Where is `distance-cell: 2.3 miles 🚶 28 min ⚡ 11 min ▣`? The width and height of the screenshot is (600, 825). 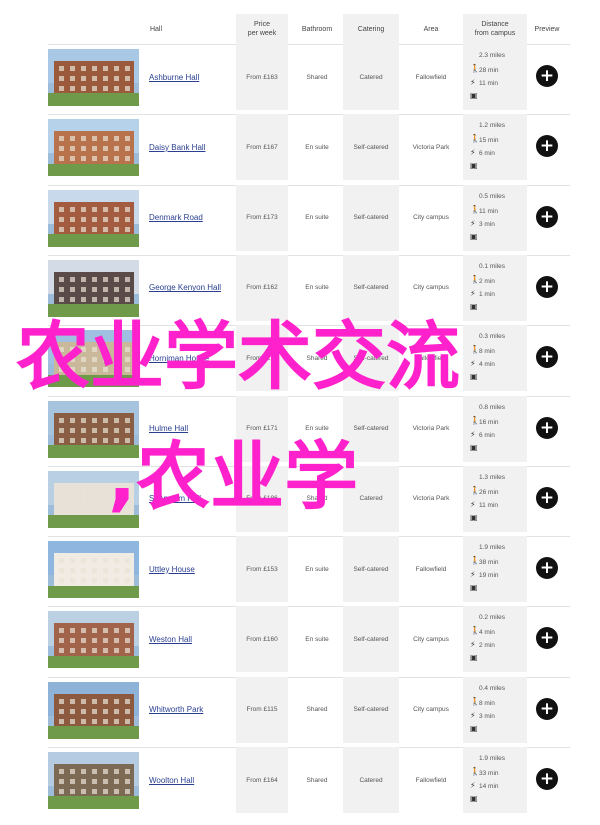
distance-cell: 2.3 miles 🚶 28 min ⚡ 11 min ▣ is located at coordinates (501, 77).